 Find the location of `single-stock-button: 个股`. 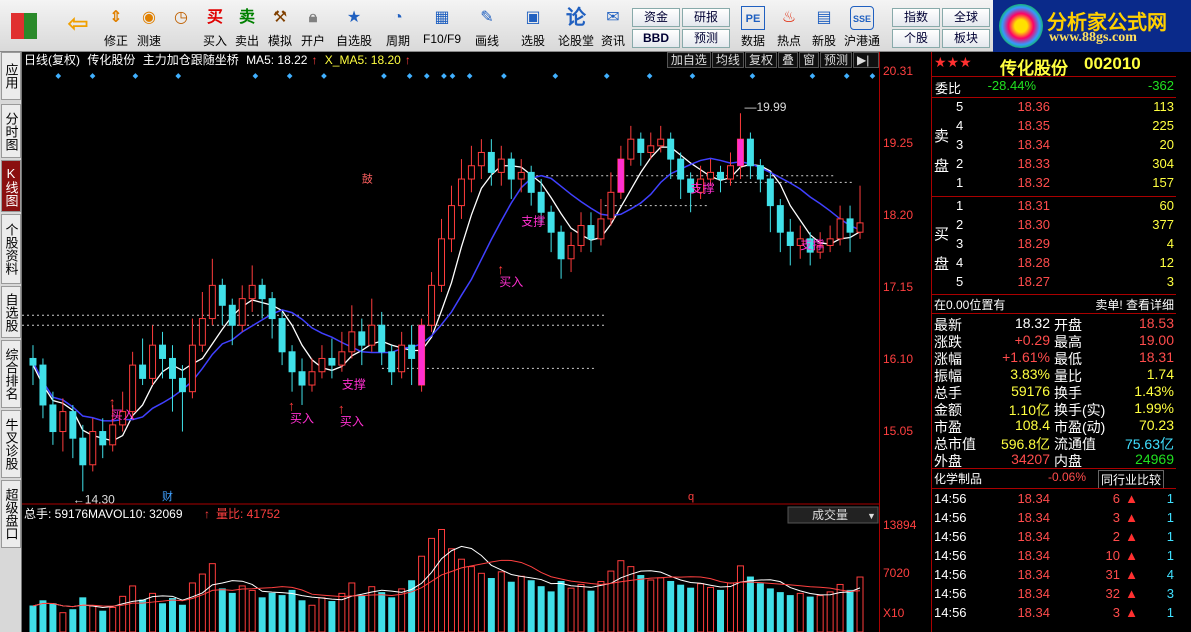

single-stock-button: 个股 is located at coordinates (916, 38).